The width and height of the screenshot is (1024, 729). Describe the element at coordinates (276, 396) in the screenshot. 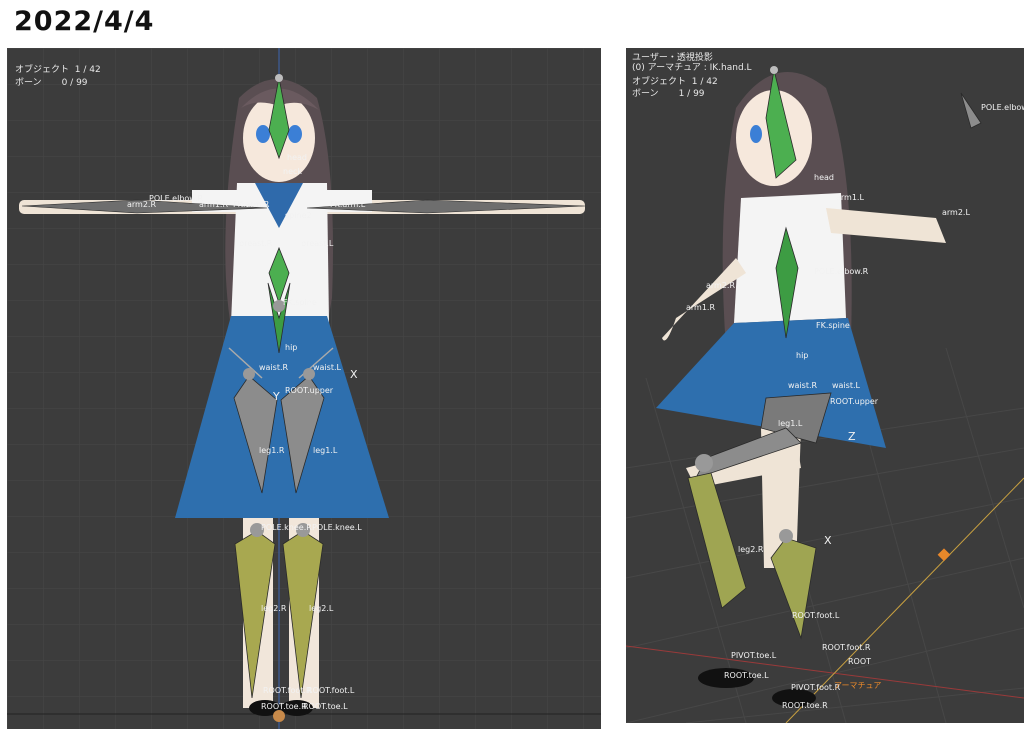

I see `axis-y-label: Y` at that location.